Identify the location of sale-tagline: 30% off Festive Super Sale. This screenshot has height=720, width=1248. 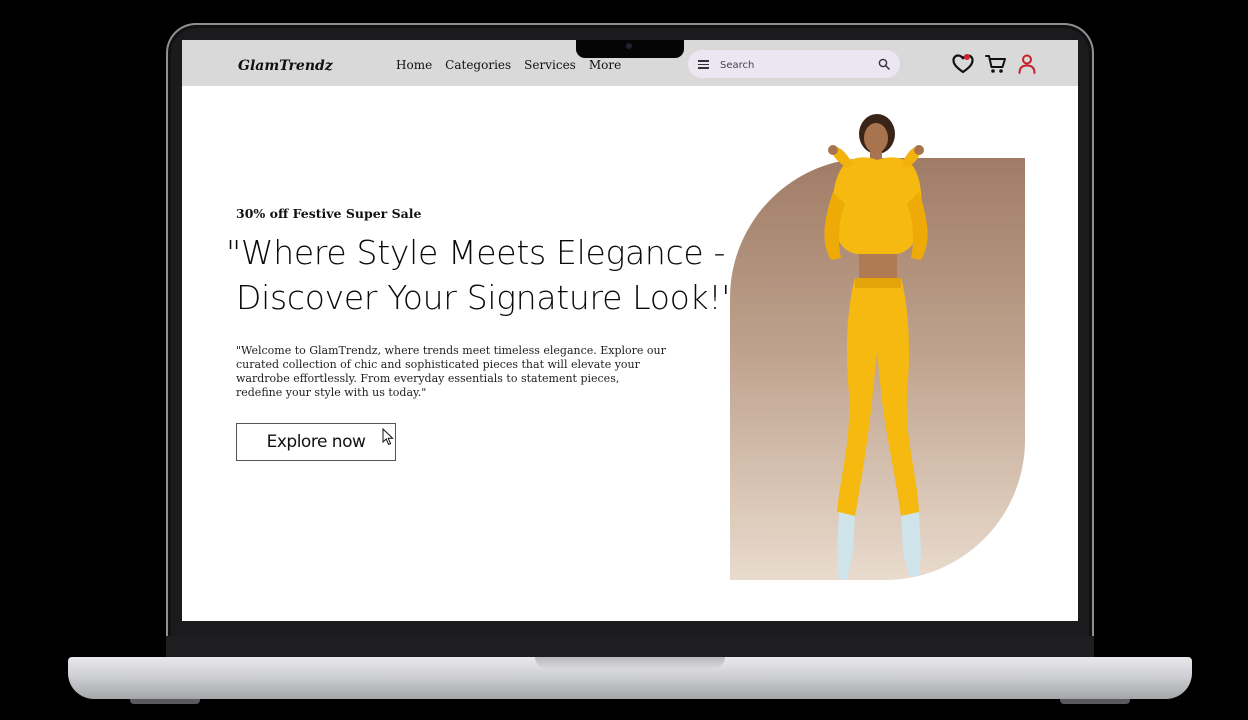
(329, 213).